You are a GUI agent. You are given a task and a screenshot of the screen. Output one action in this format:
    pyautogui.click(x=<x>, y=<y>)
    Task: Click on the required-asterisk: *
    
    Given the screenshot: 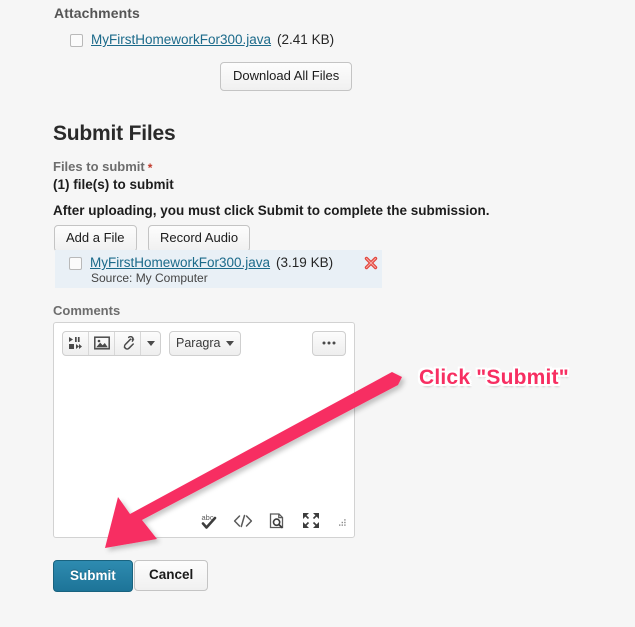 What is the action you would take?
    pyautogui.click(x=150, y=168)
    